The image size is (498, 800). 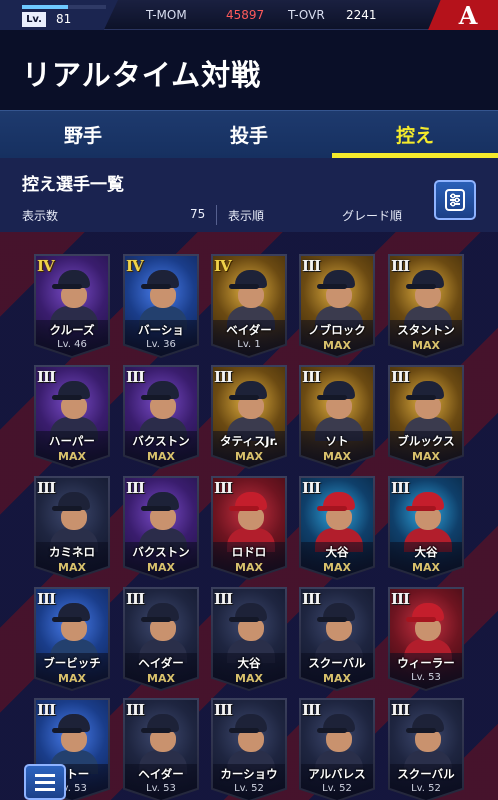 I want to click on player-card: タティスJr. MAX III, so click(x=249, y=417).